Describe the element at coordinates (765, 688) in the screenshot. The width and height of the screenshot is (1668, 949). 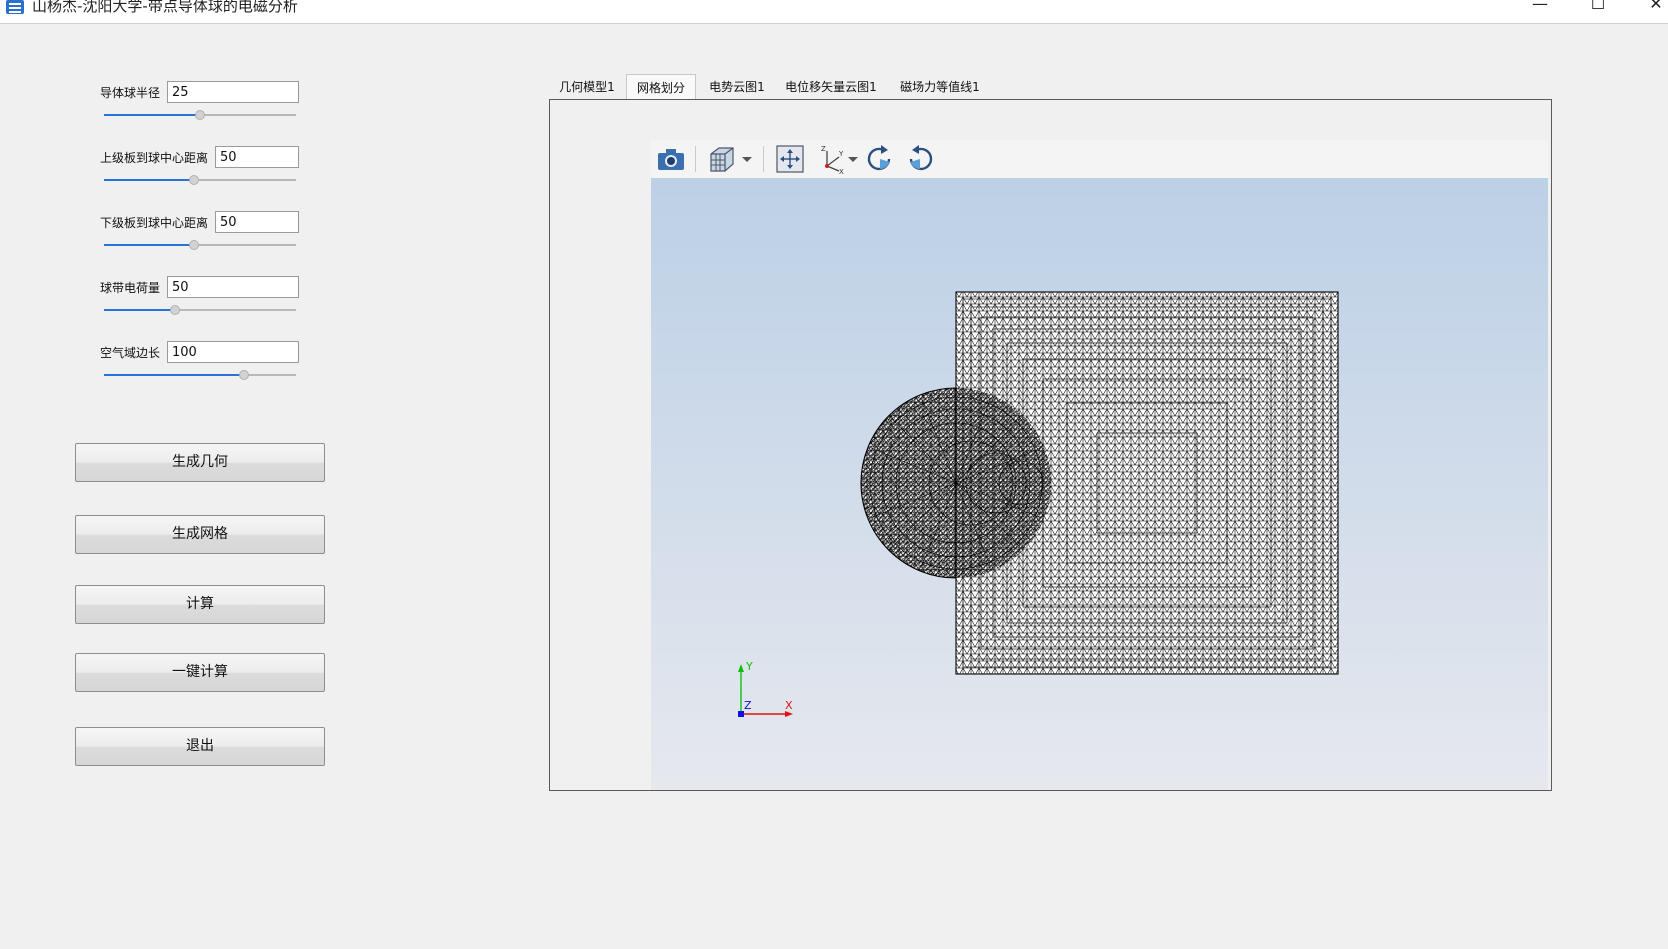
I see `axis-indicator: Y X Z` at that location.